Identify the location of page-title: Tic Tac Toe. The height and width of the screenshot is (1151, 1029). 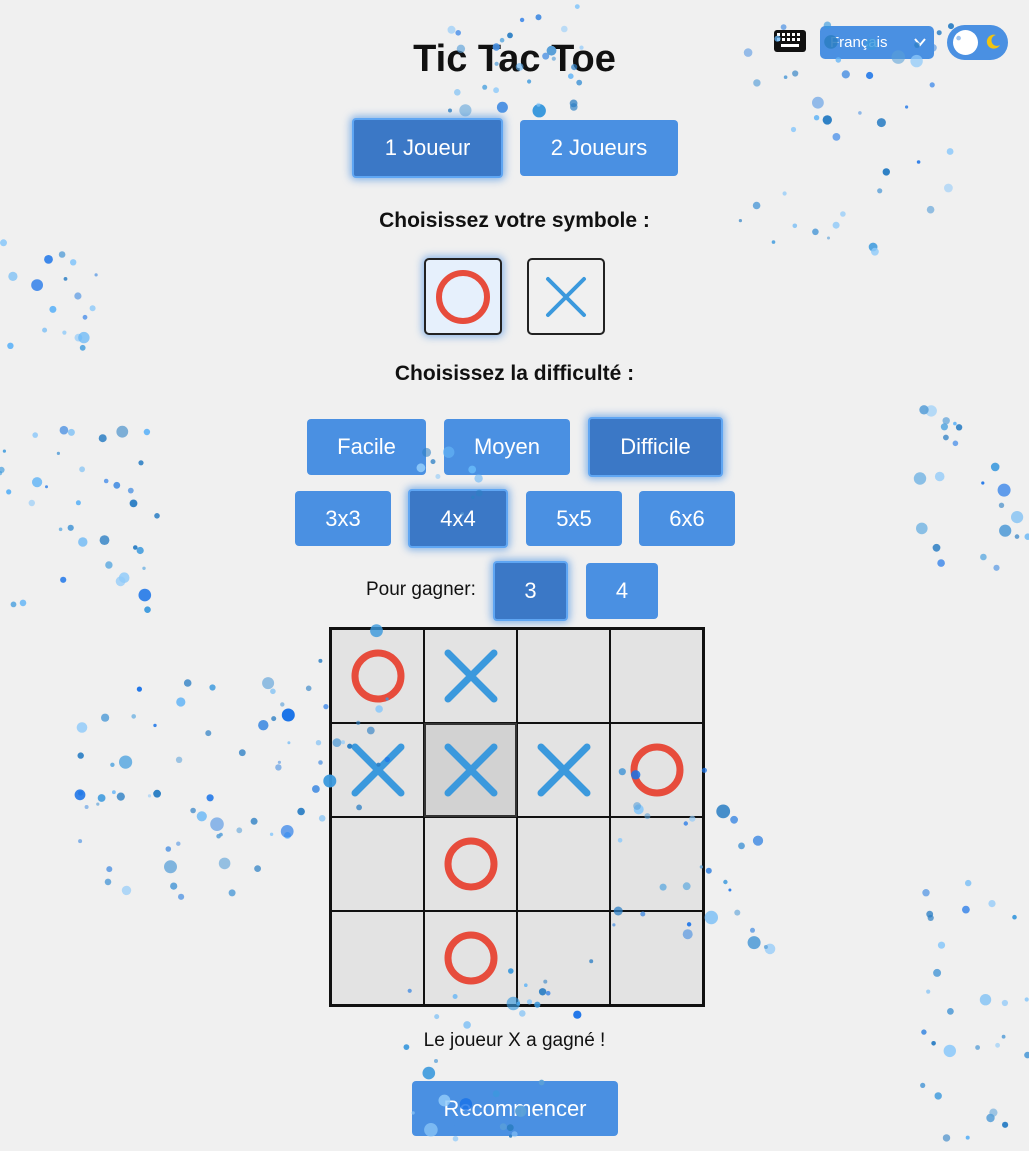
(514, 59).